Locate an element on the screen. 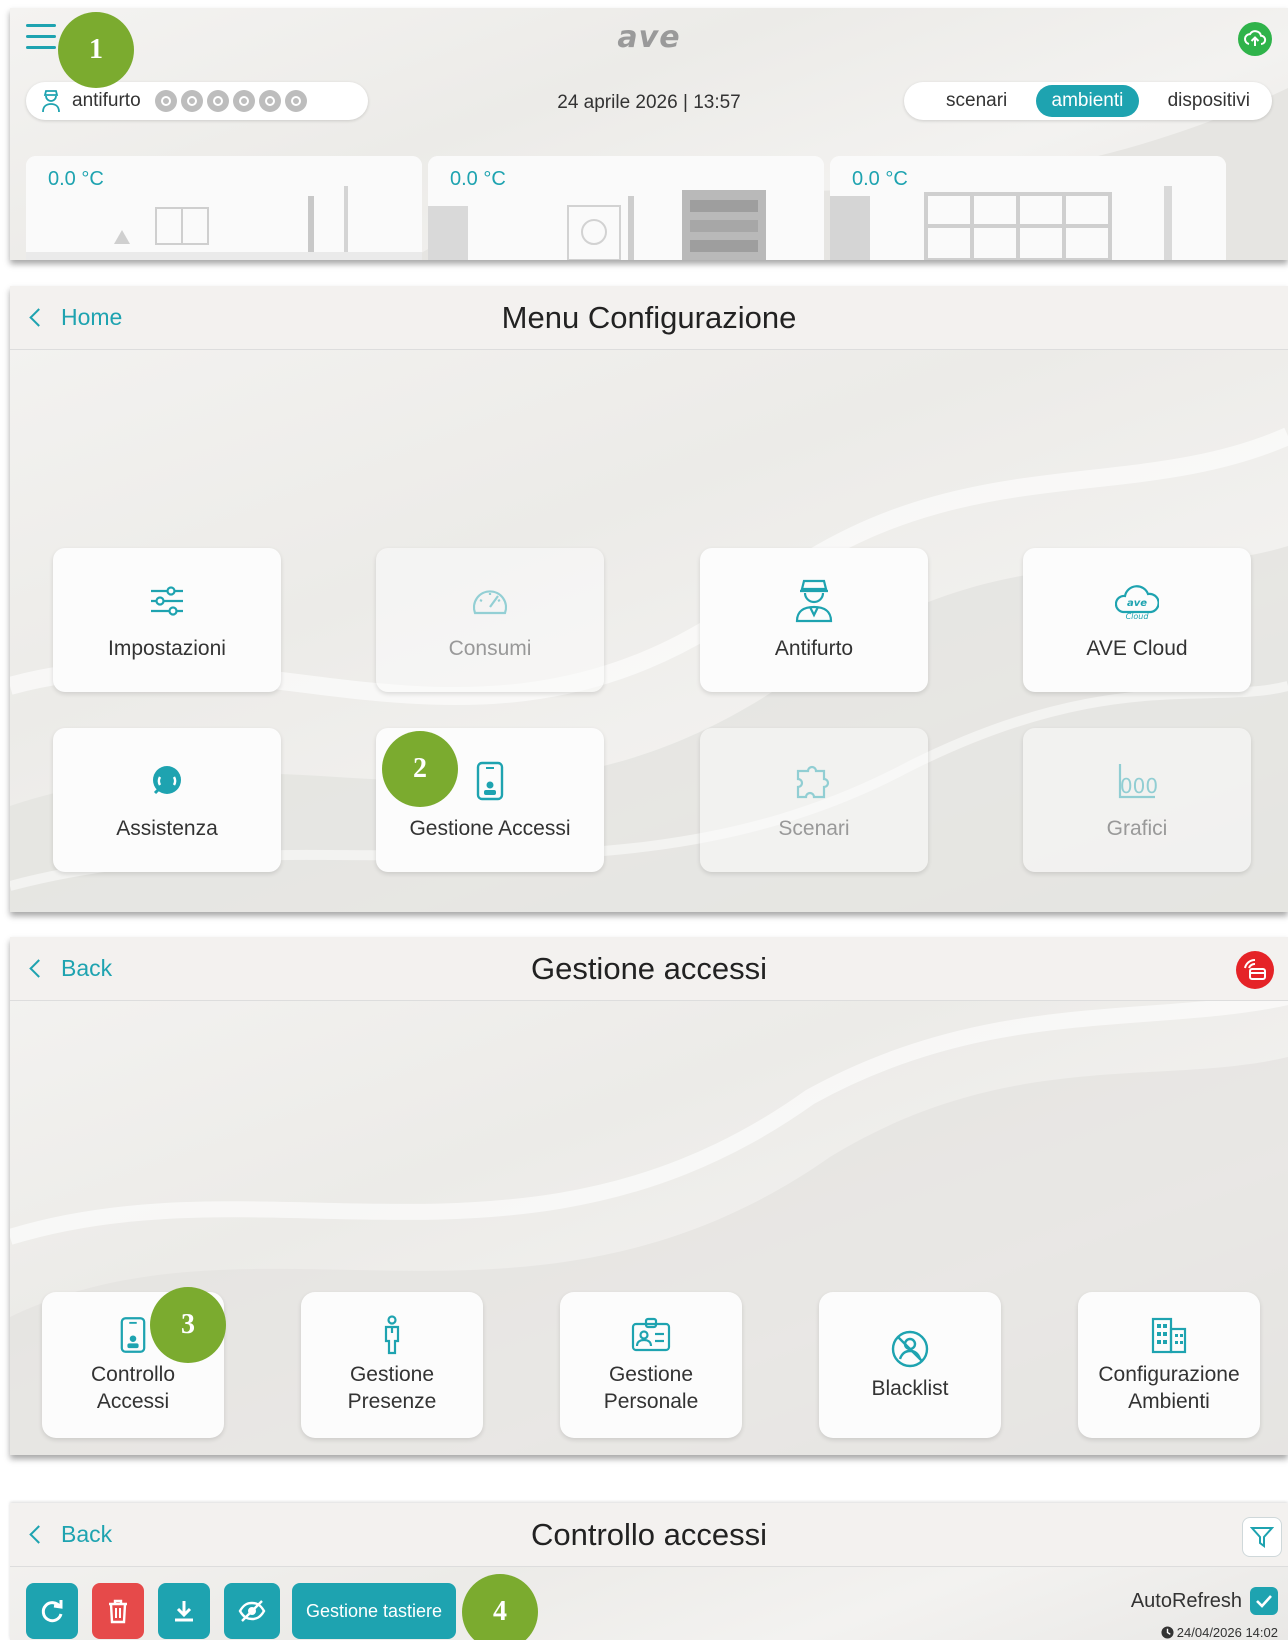 The image size is (1288, 1640). refresh-button is located at coordinates (52, 1611).